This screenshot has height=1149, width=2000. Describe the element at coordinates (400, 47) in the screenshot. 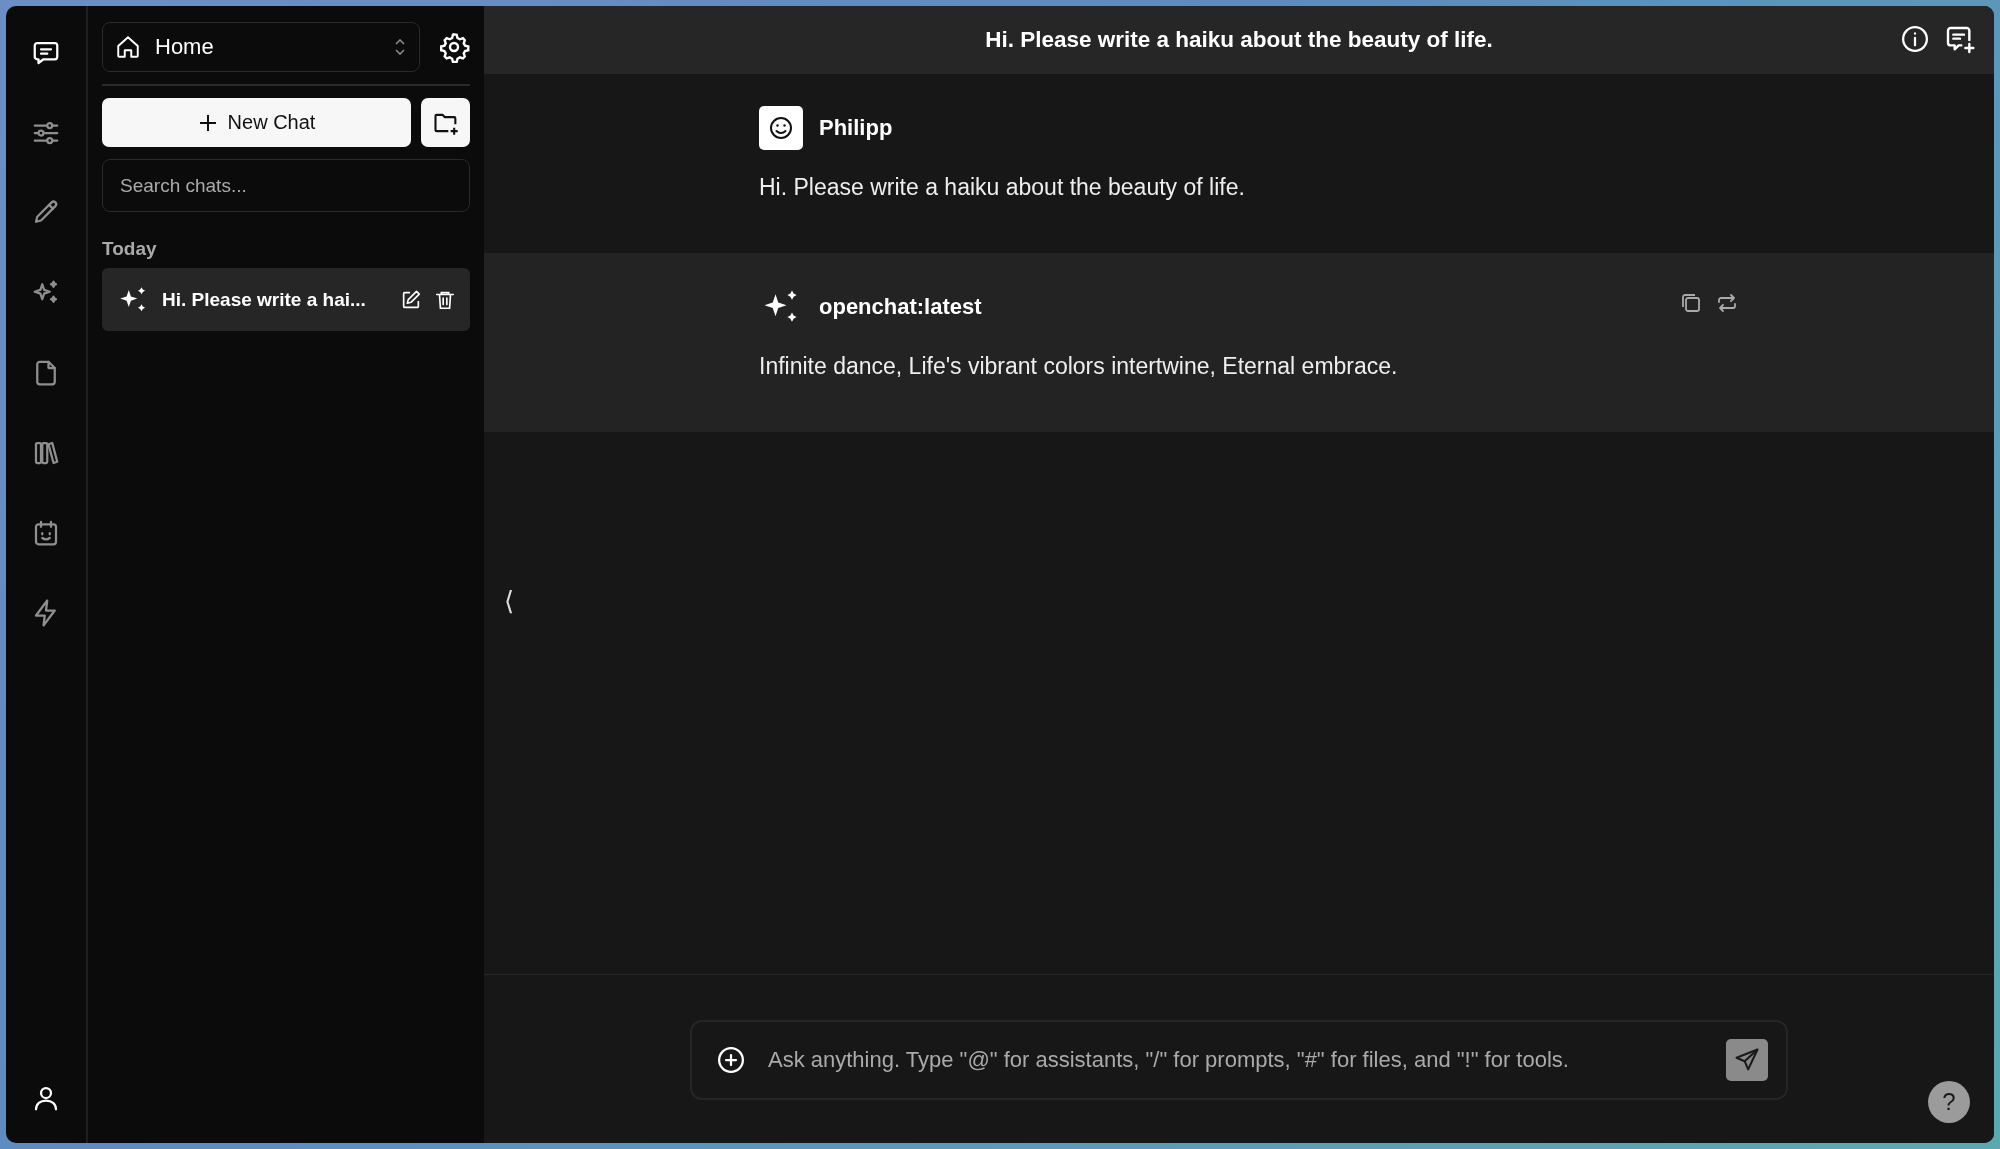

I see `chevron-updown-icon` at that location.